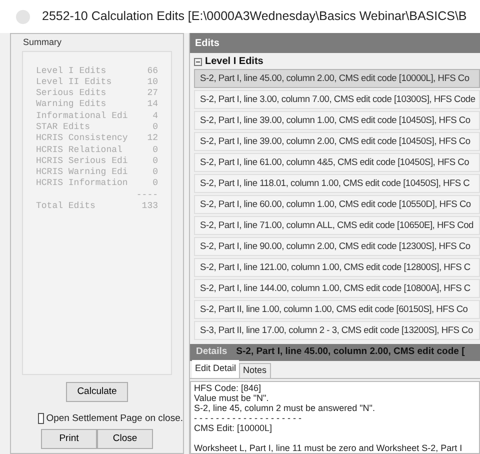 The height and width of the screenshot is (454, 480). Describe the element at coordinates (82, 162) in the screenshot. I see `summary-label: HCRIS Serious Edi` at that location.